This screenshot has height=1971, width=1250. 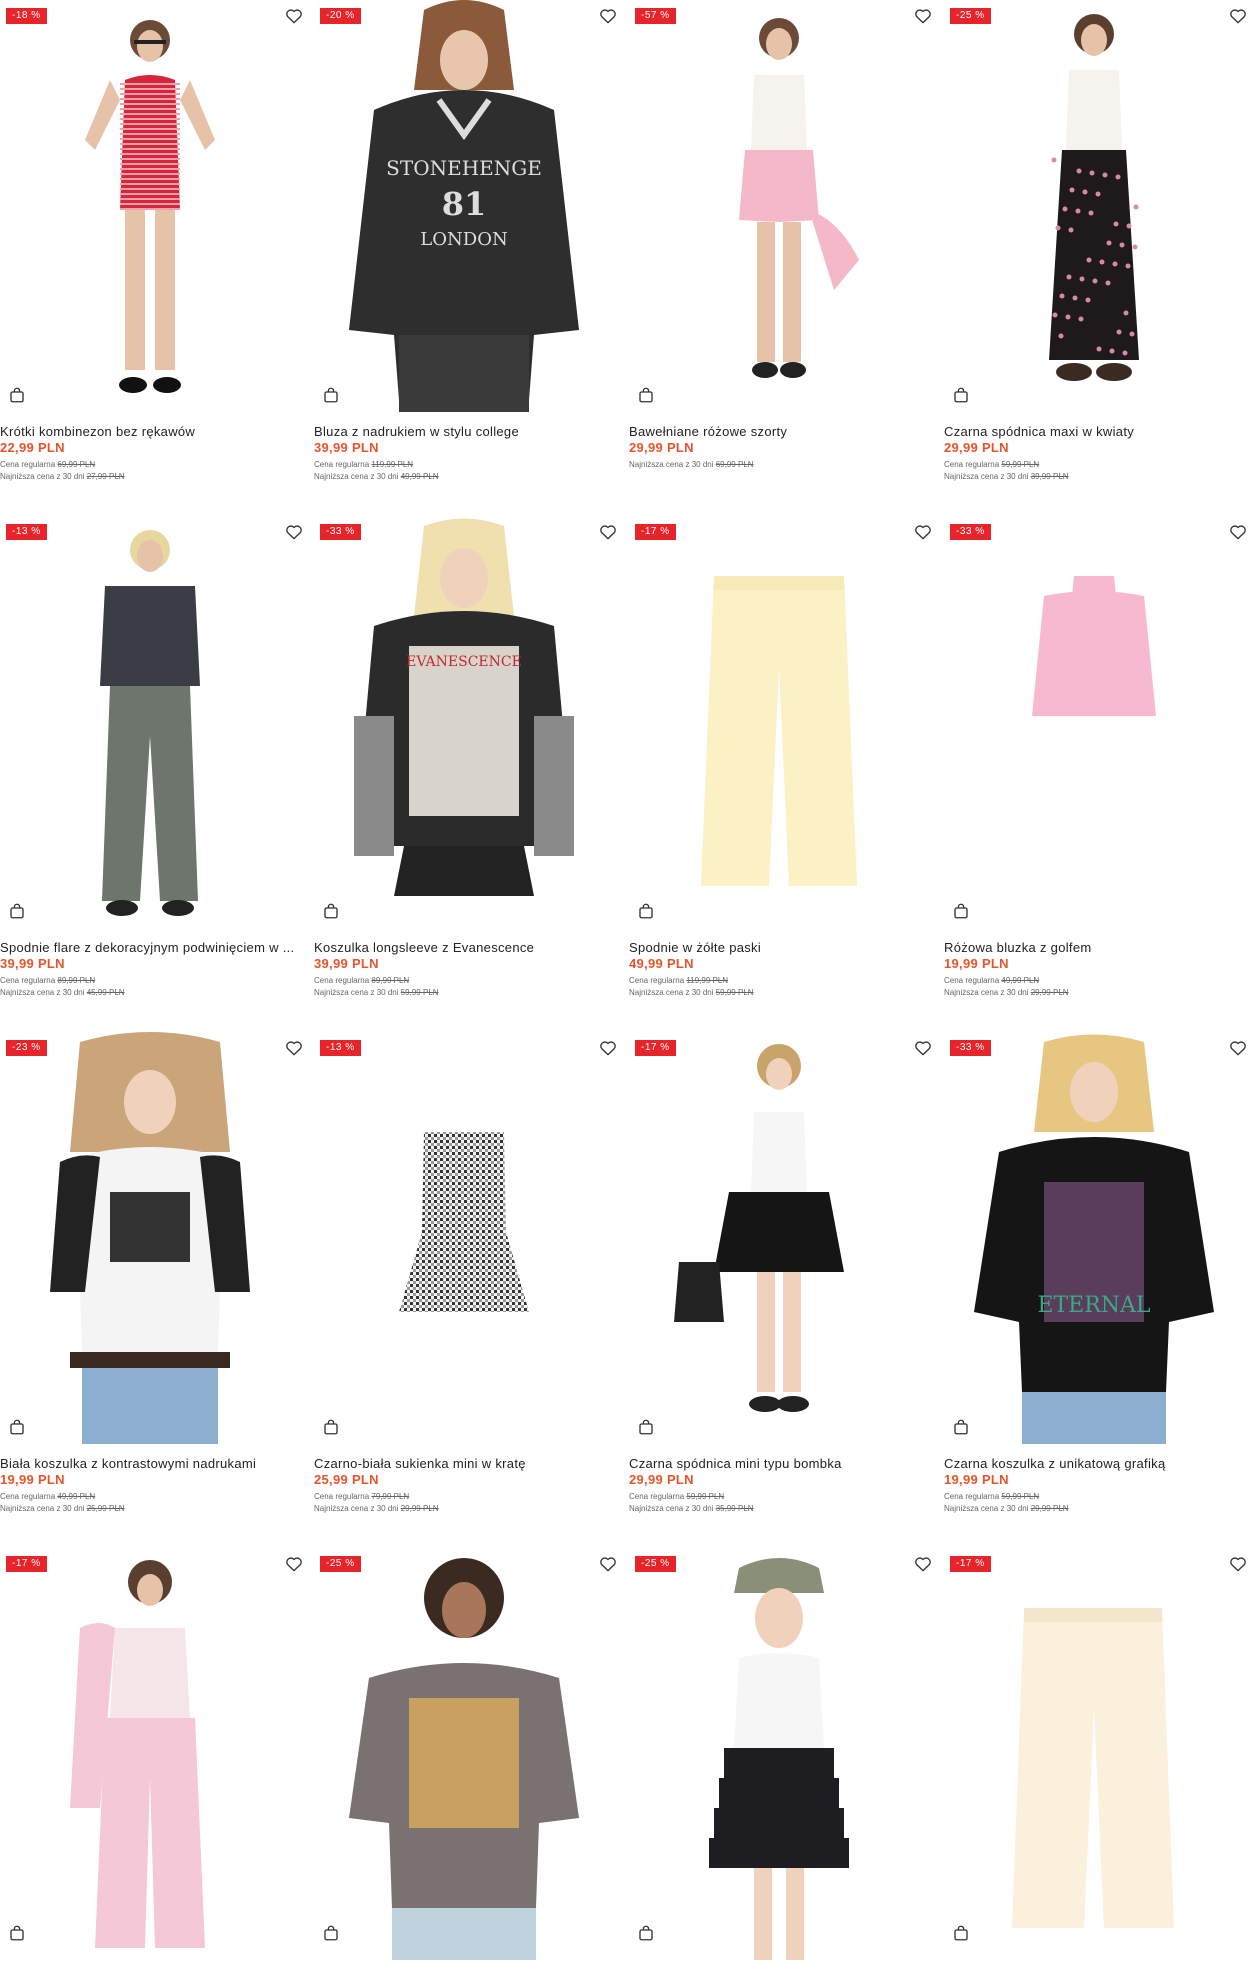 I want to click on product-title: Krótki kombinezon bez rękawów, so click(x=155, y=431).